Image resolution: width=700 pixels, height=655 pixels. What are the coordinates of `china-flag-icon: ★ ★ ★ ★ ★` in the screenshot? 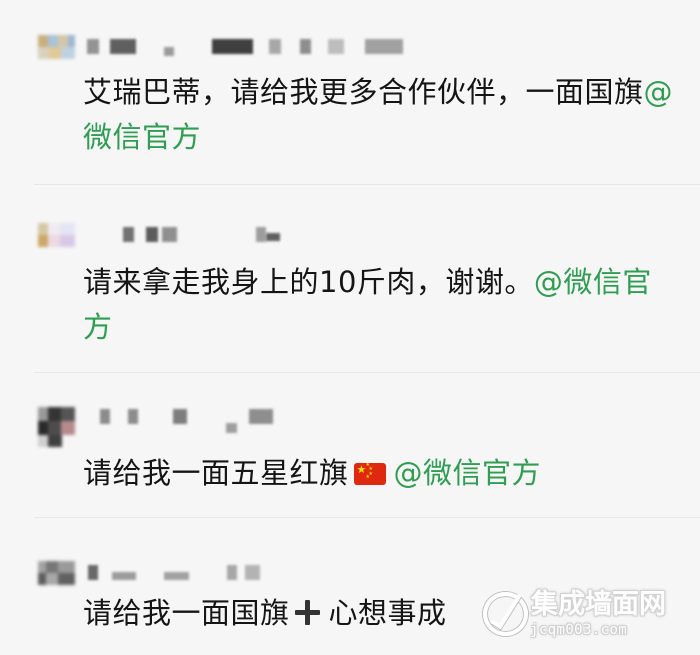 It's located at (369, 474).